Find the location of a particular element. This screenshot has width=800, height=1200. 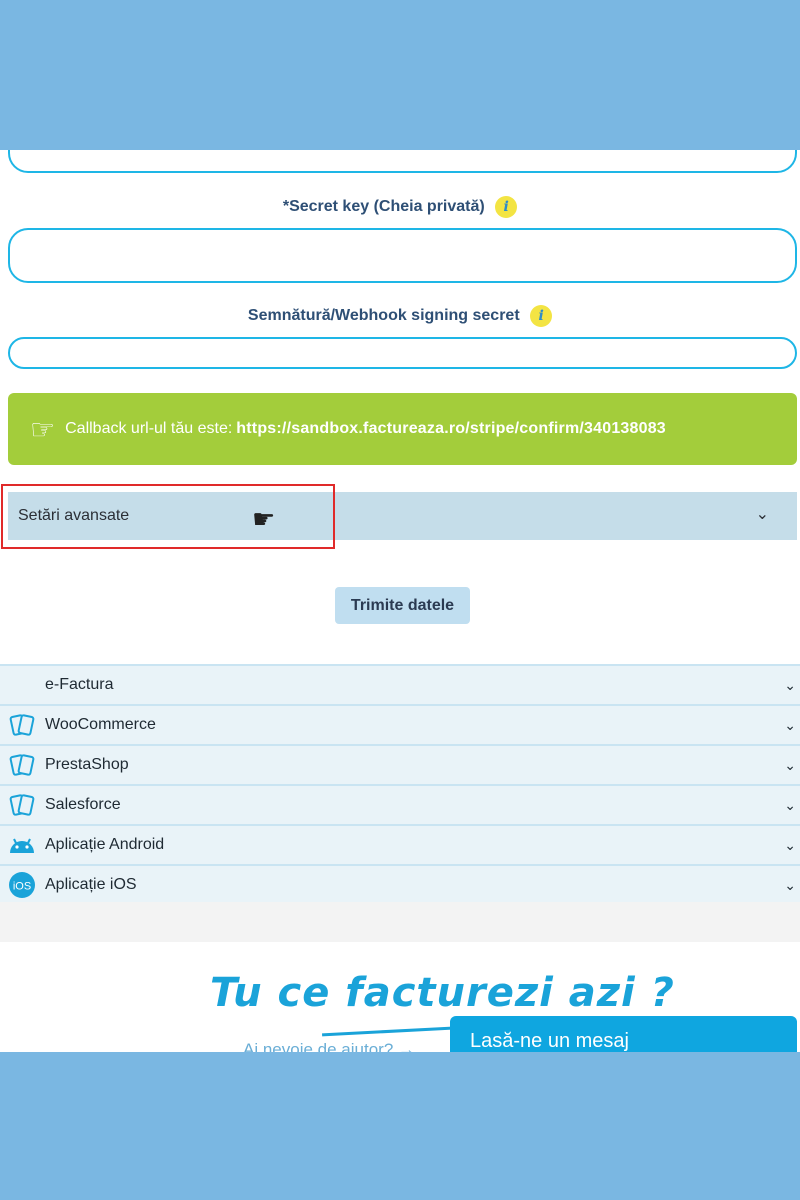

chat-label: Lasă-ne un mesaj is located at coordinates (549, 1041).